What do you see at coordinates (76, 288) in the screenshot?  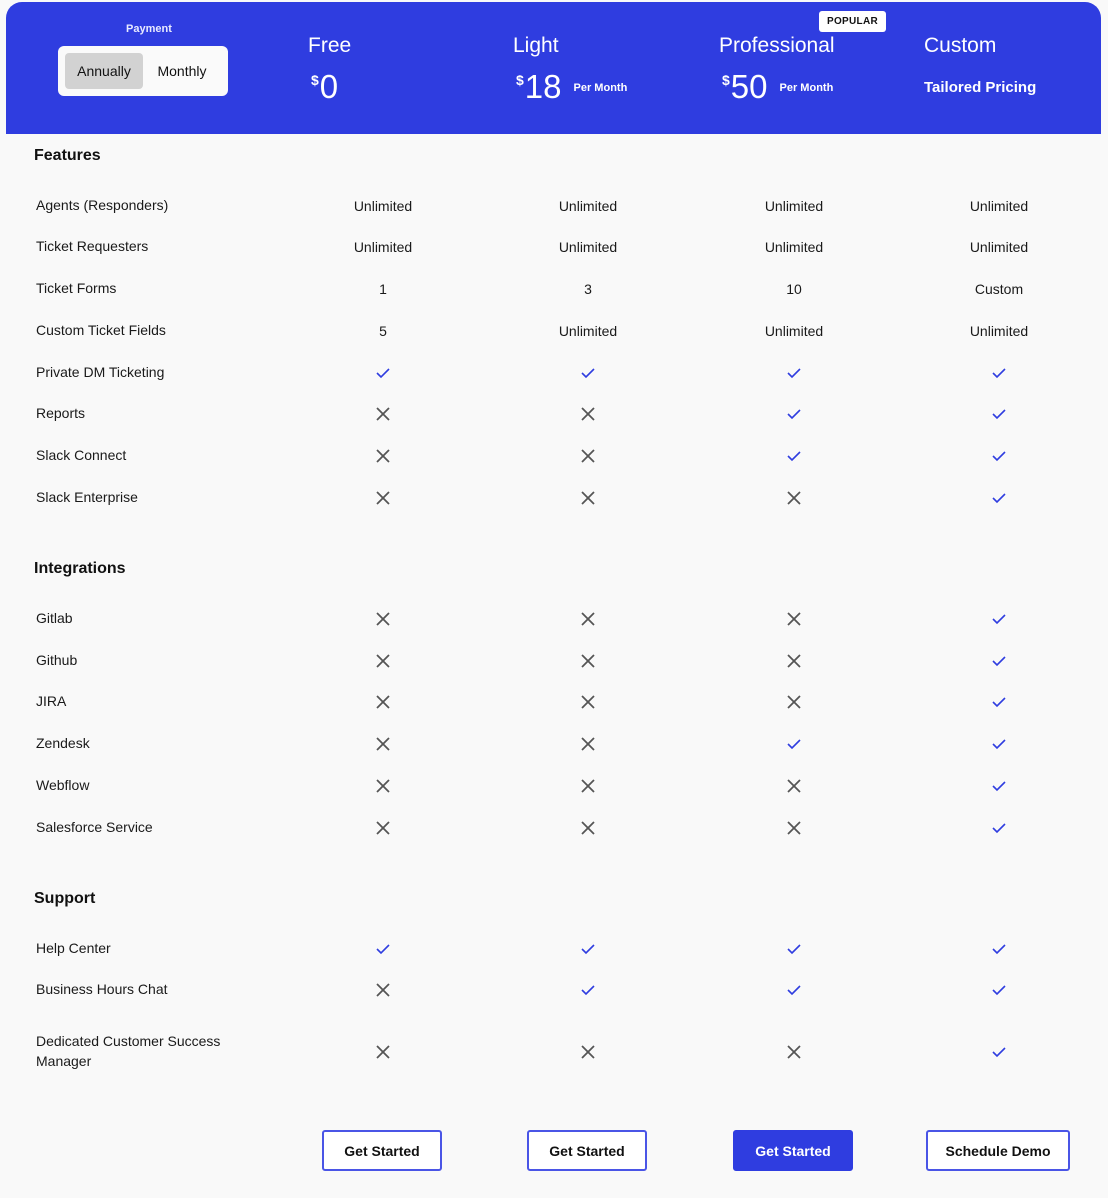 I see `row-label: Ticket Forms` at bounding box center [76, 288].